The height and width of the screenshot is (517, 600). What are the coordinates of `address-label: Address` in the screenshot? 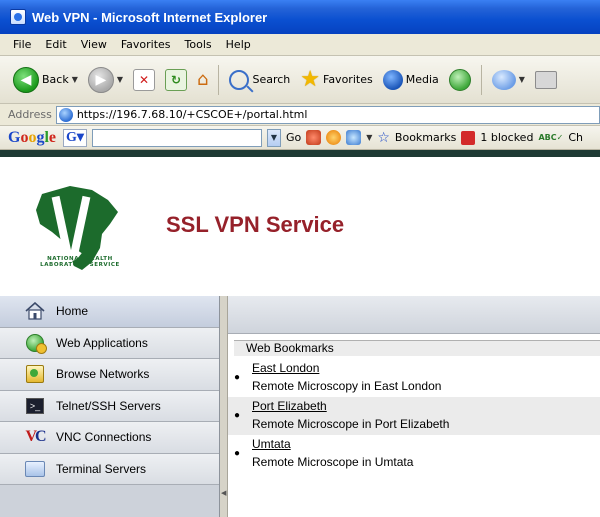 It's located at (30, 114).